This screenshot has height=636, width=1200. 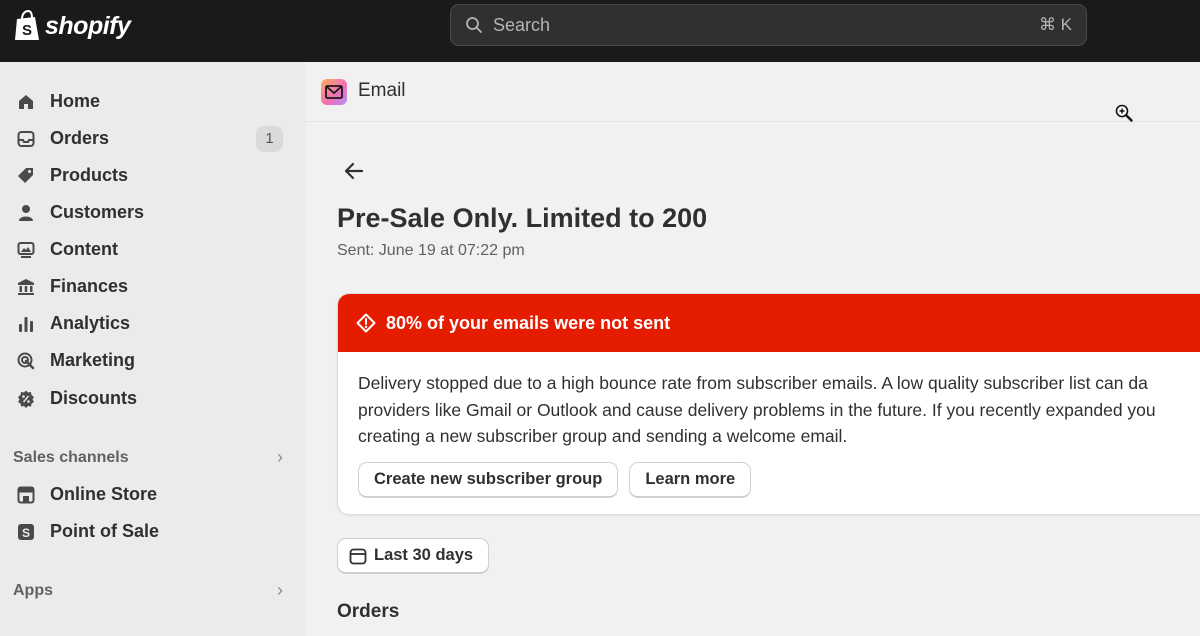 What do you see at coordinates (769, 323) in the screenshot?
I see `banner-header: 80% of your emails were not sent` at bounding box center [769, 323].